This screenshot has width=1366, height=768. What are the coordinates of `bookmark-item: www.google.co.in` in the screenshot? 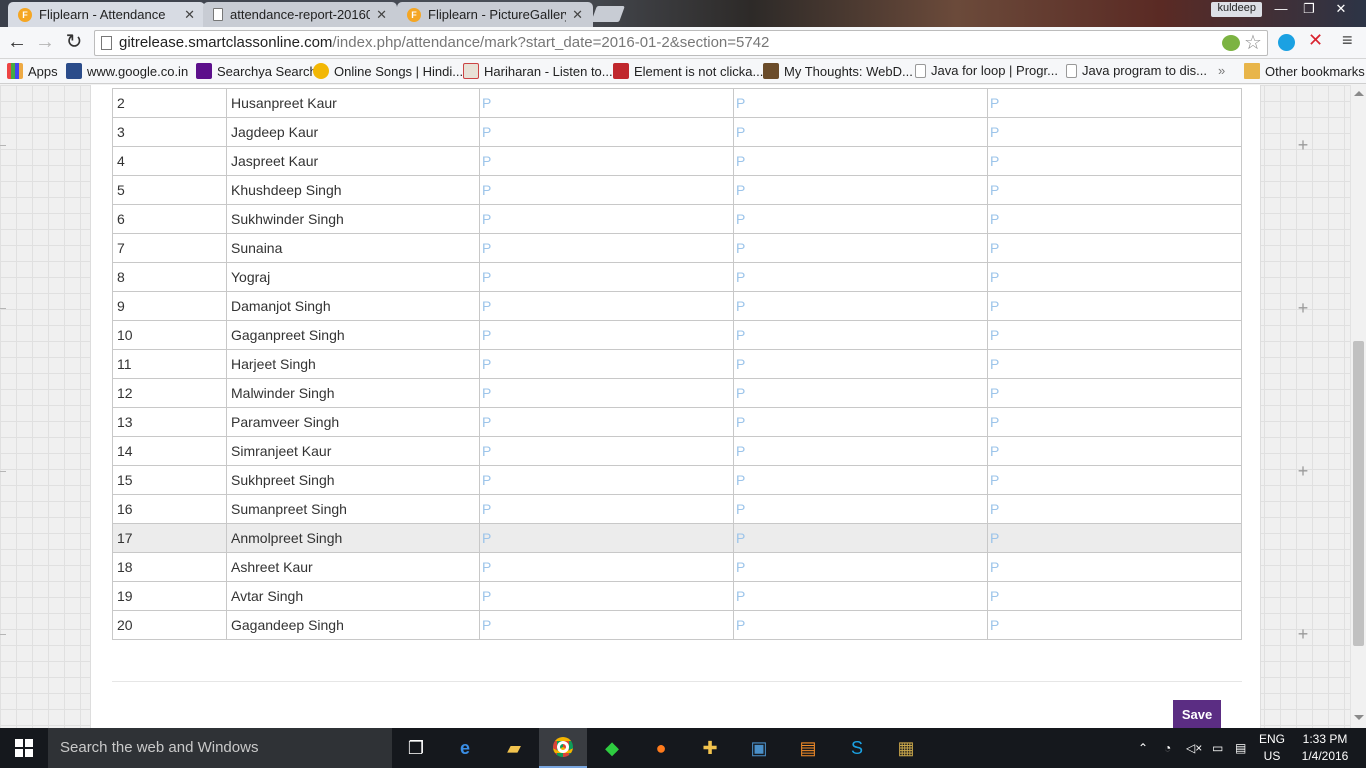 It's located at (127, 71).